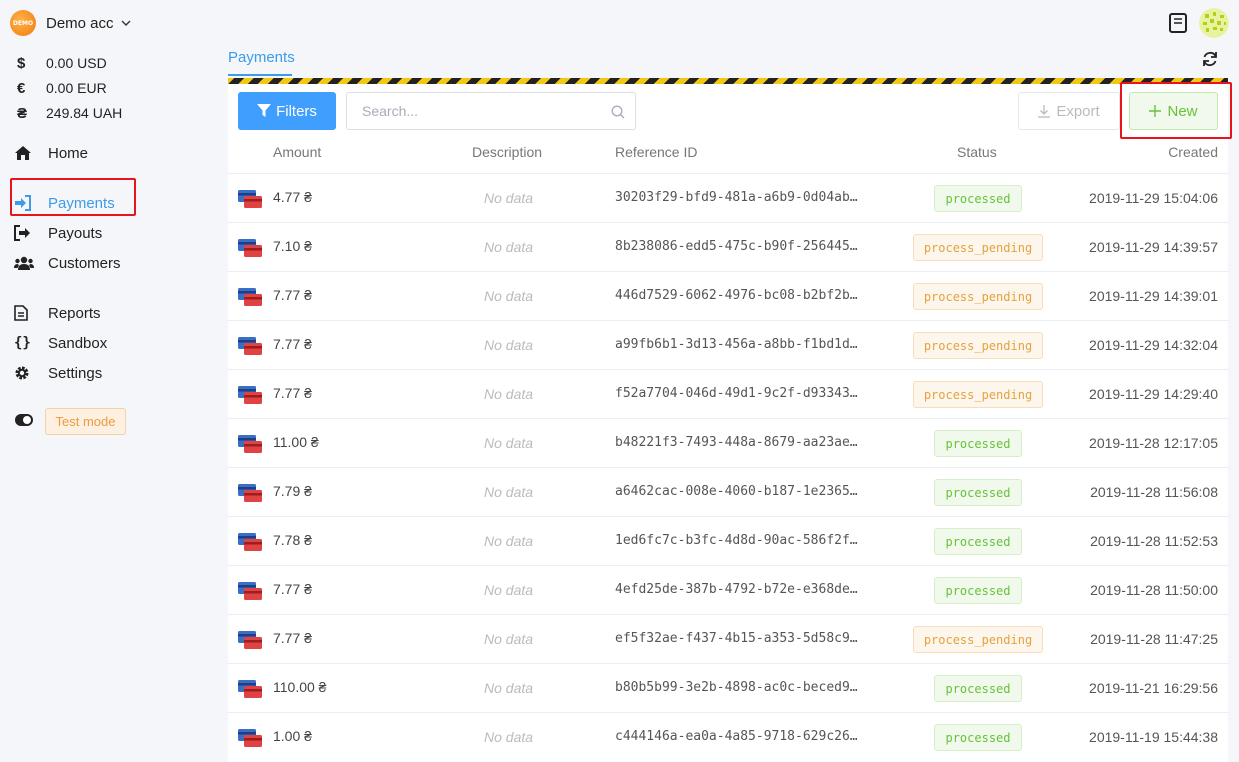 This screenshot has height=762, width=1239. I want to click on row-created: 2019-11-21 16:29:56, so click(1153, 688).